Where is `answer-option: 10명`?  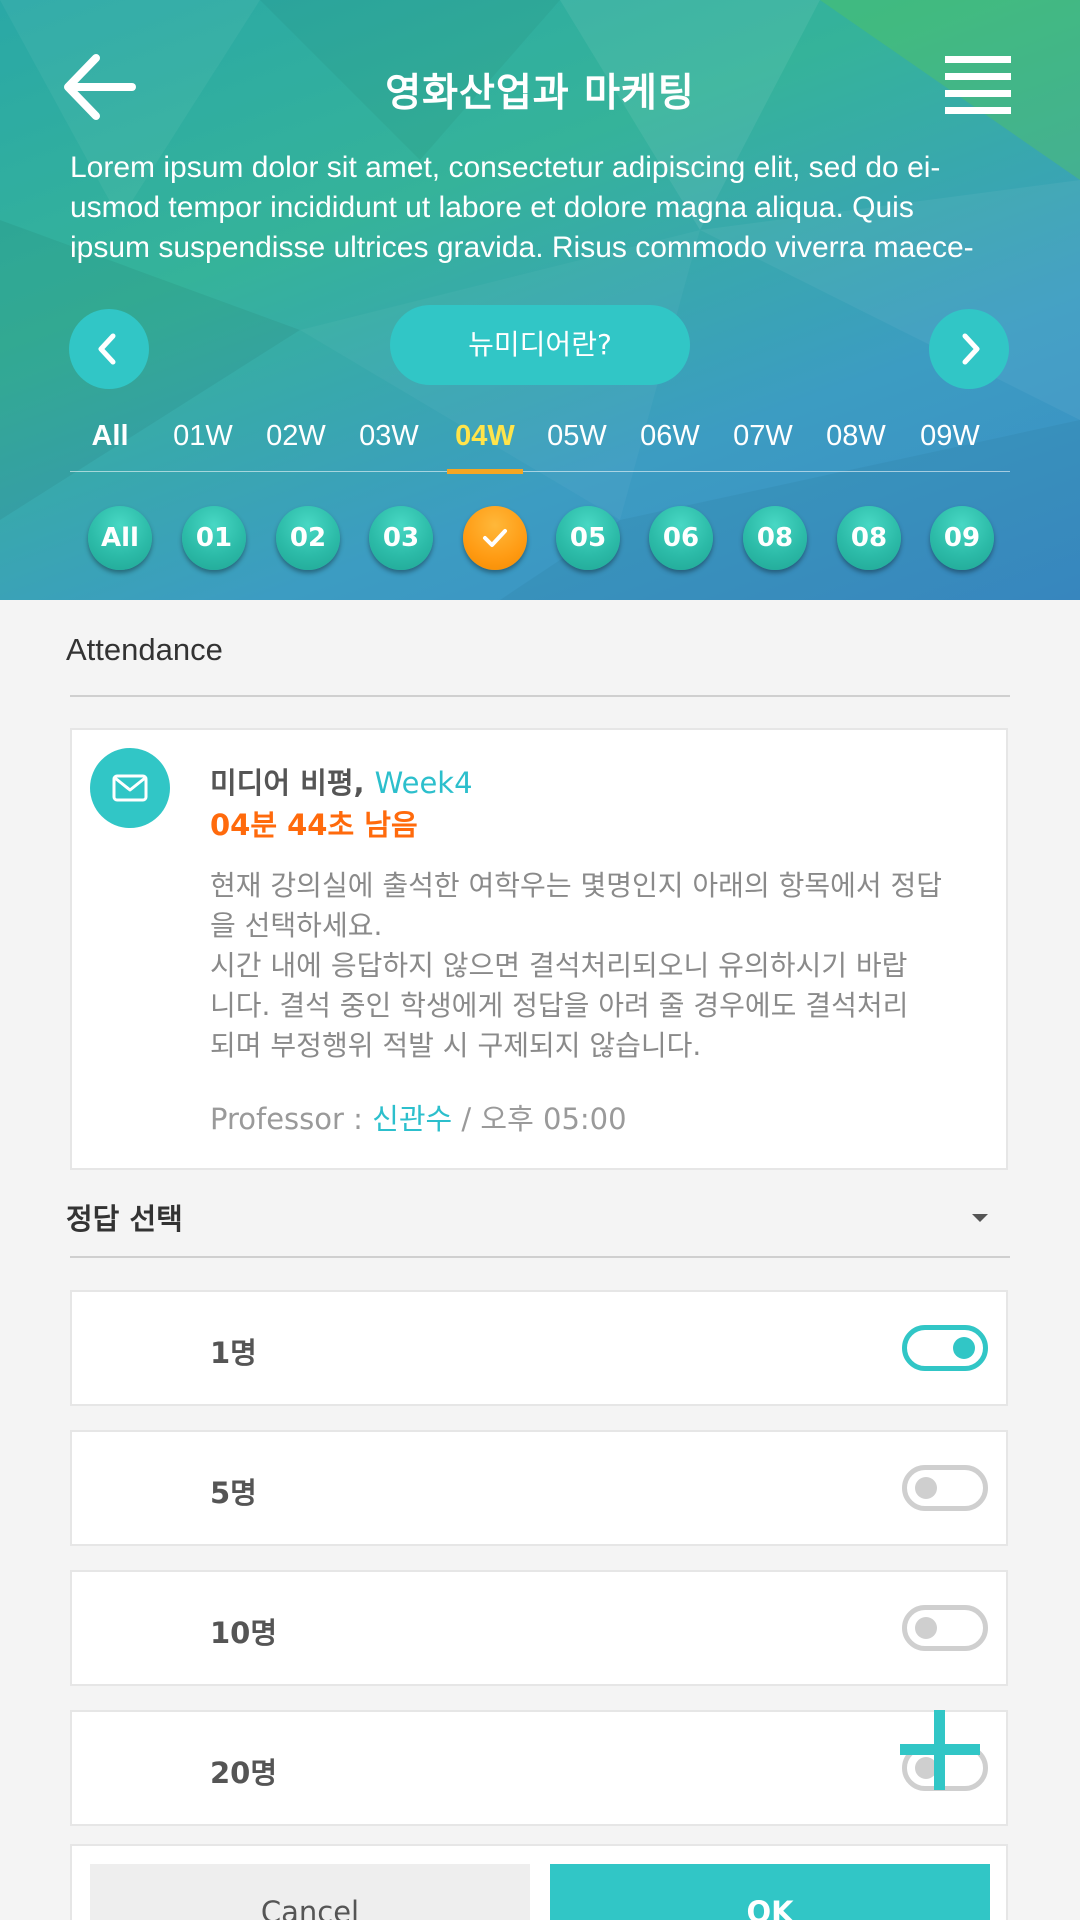 answer-option: 10명 is located at coordinates (539, 1628).